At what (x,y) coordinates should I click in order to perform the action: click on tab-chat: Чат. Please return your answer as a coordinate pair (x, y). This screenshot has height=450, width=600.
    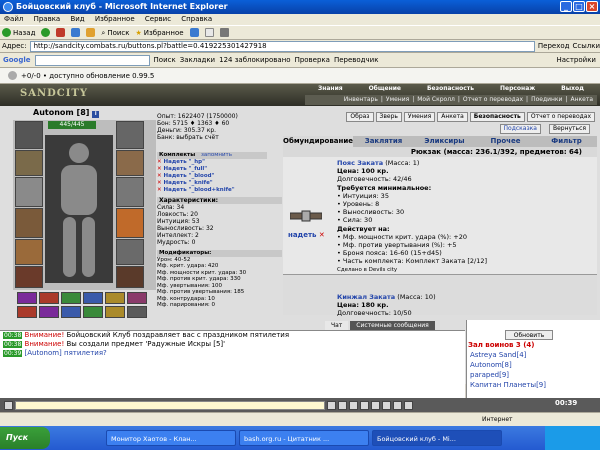
    Looking at the image, I should click on (337, 325).